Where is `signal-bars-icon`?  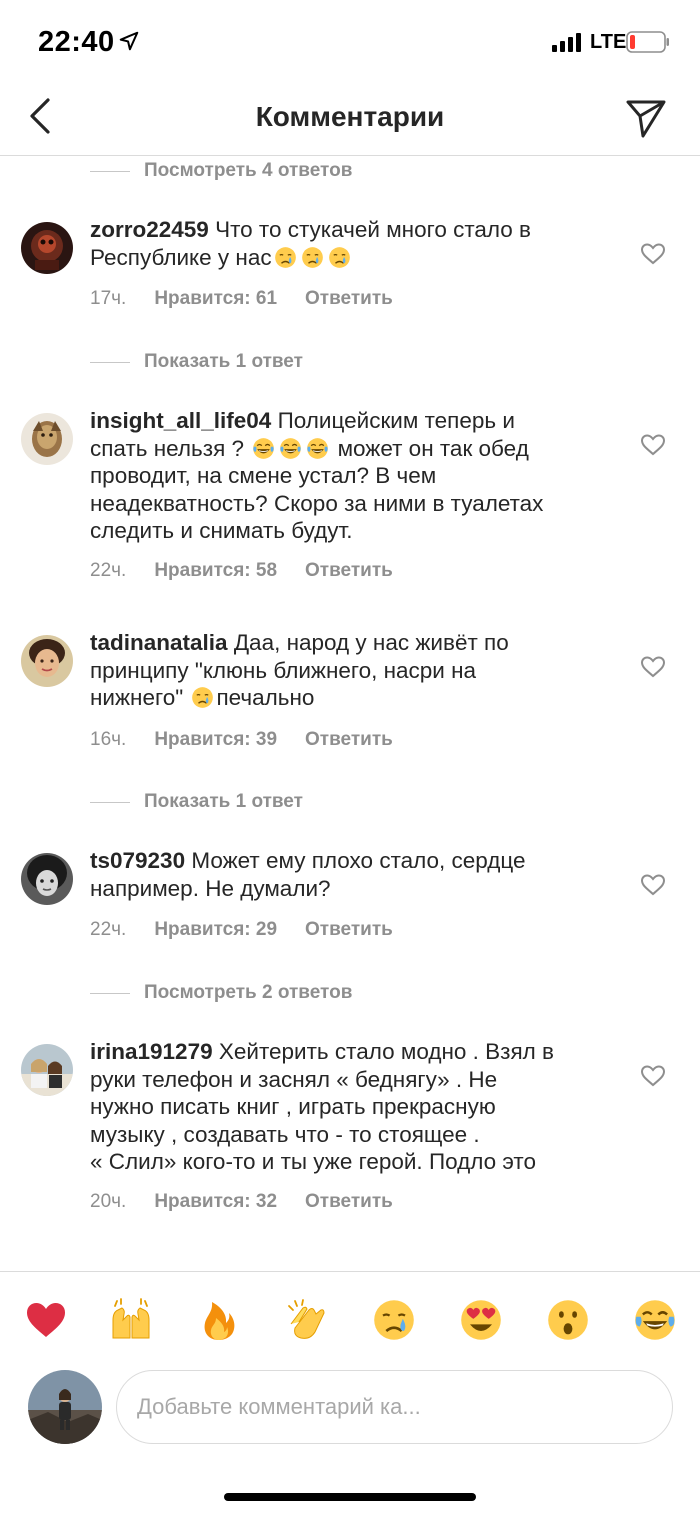 signal-bars-icon is located at coordinates (566, 42).